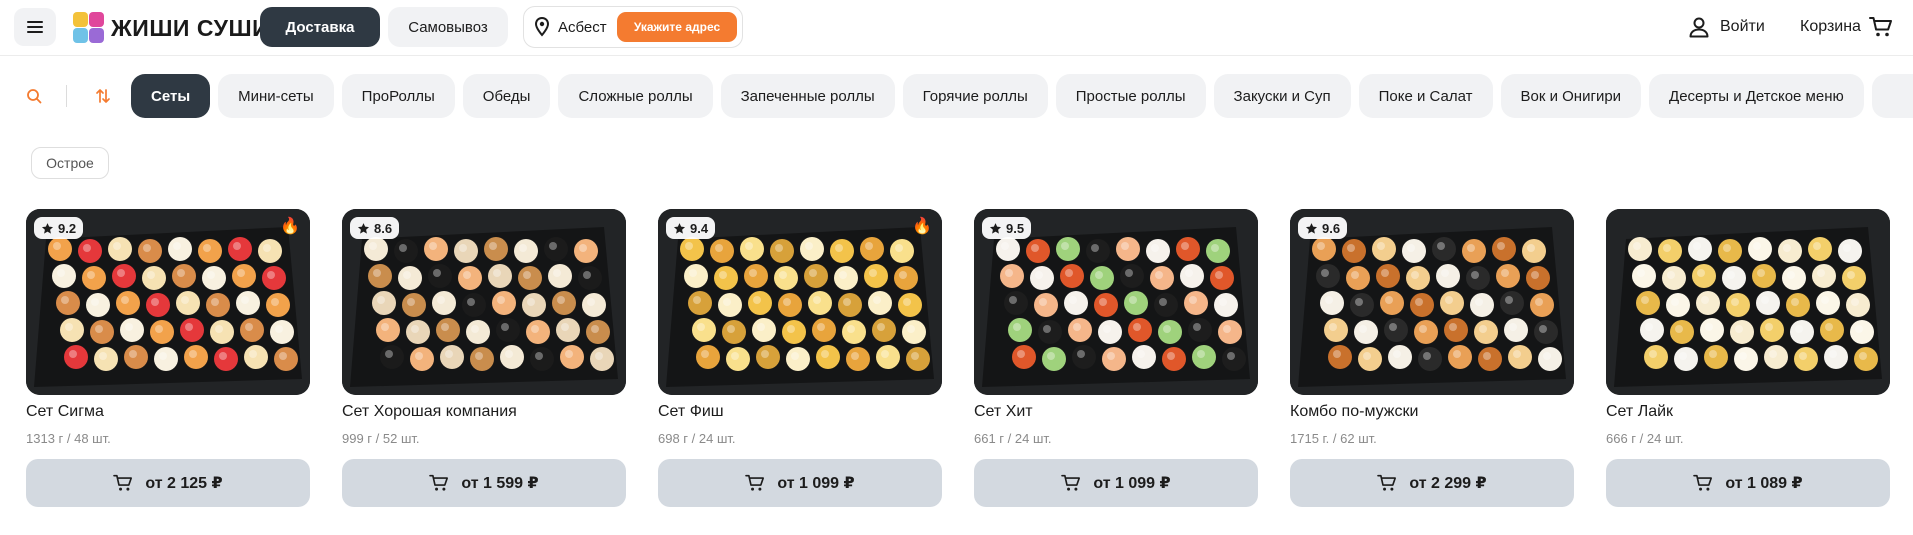 This screenshot has height=535, width=1913. Describe the element at coordinates (1331, 228) in the screenshot. I see `rating-value: 9.6` at that location.